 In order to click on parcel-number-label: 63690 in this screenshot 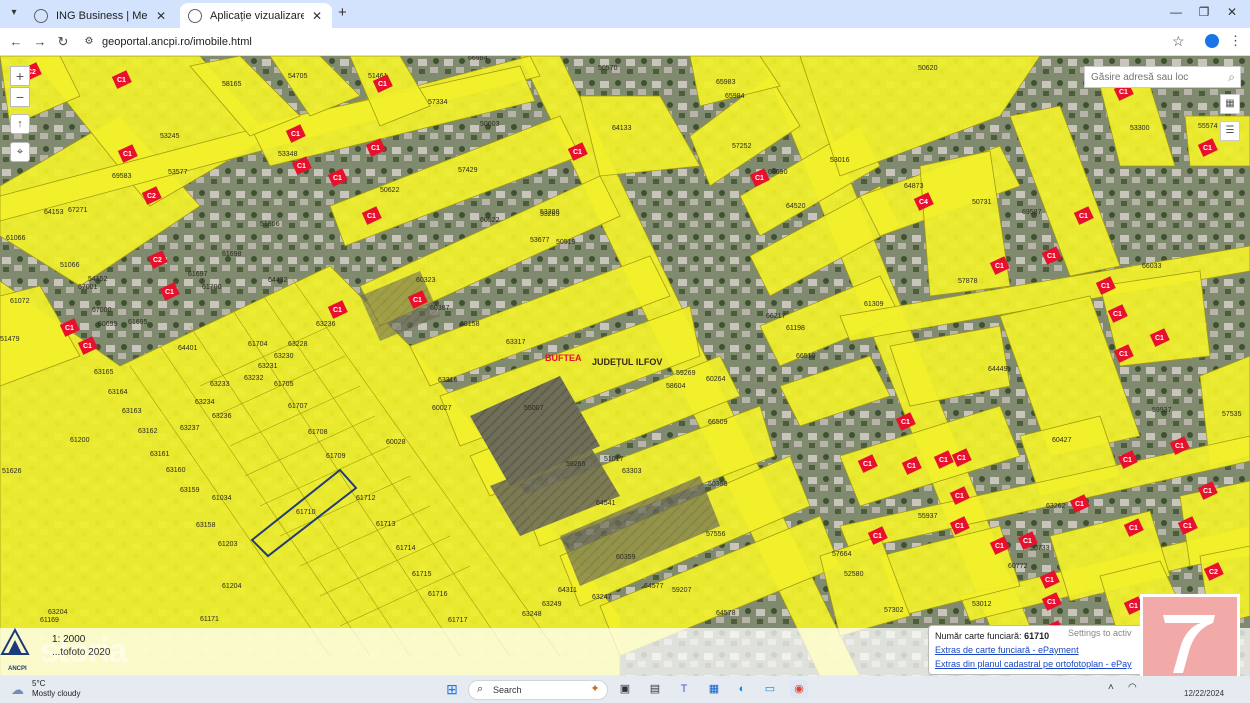, I will do `click(778, 172)`.